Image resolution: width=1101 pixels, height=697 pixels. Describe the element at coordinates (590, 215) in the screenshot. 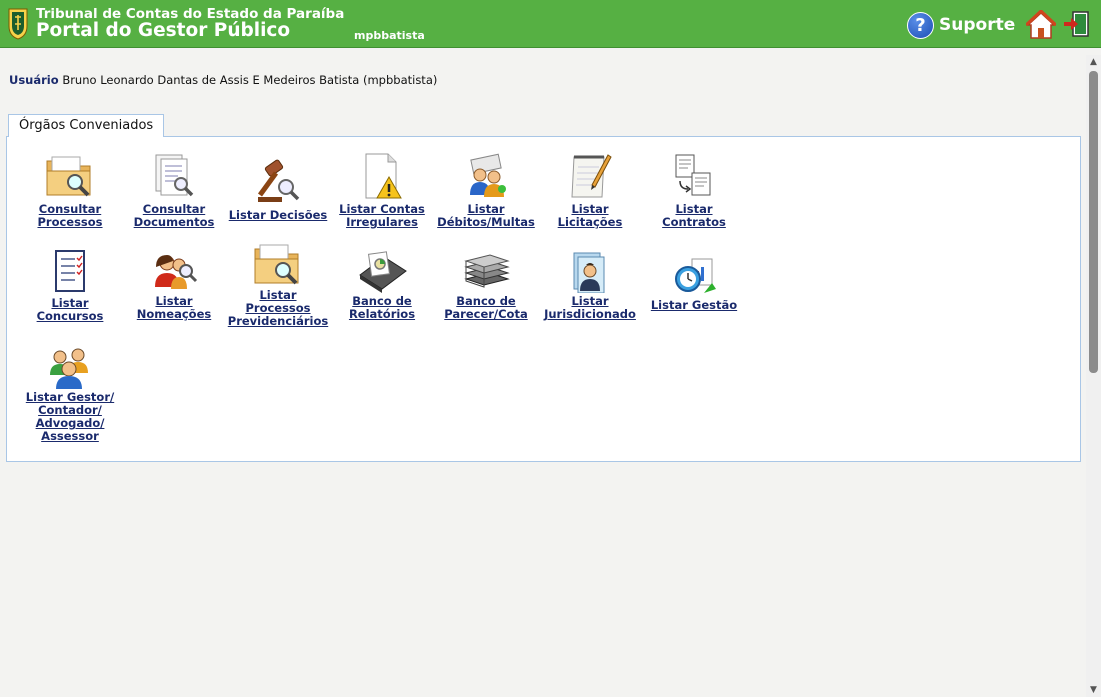

I see `menu-item-label: Listar Licitações` at that location.